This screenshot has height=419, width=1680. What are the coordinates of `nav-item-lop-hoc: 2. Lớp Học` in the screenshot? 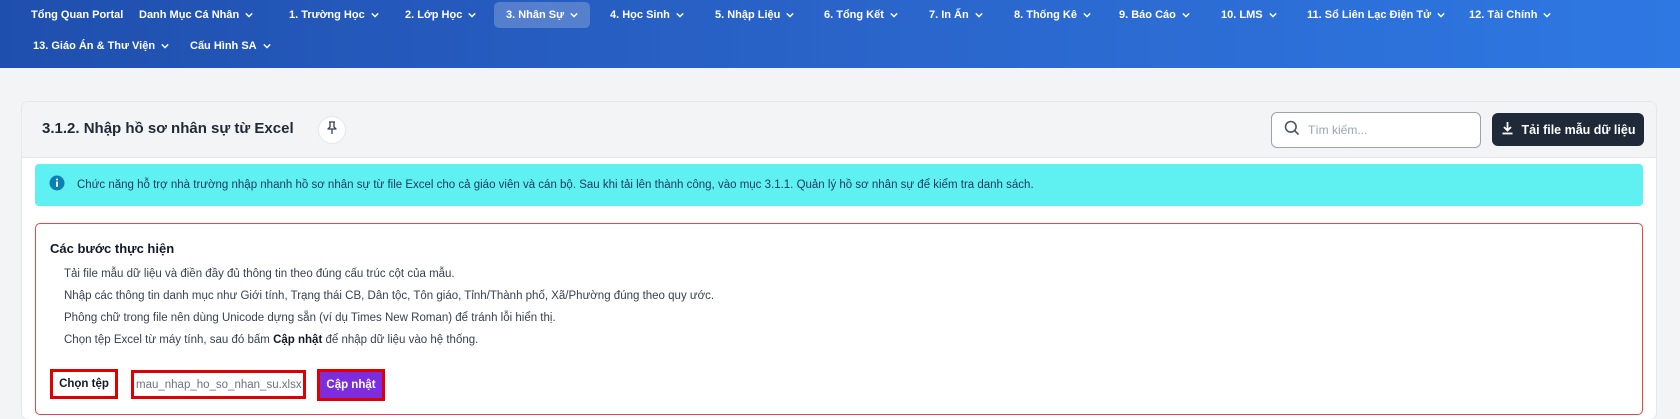 It's located at (440, 15).